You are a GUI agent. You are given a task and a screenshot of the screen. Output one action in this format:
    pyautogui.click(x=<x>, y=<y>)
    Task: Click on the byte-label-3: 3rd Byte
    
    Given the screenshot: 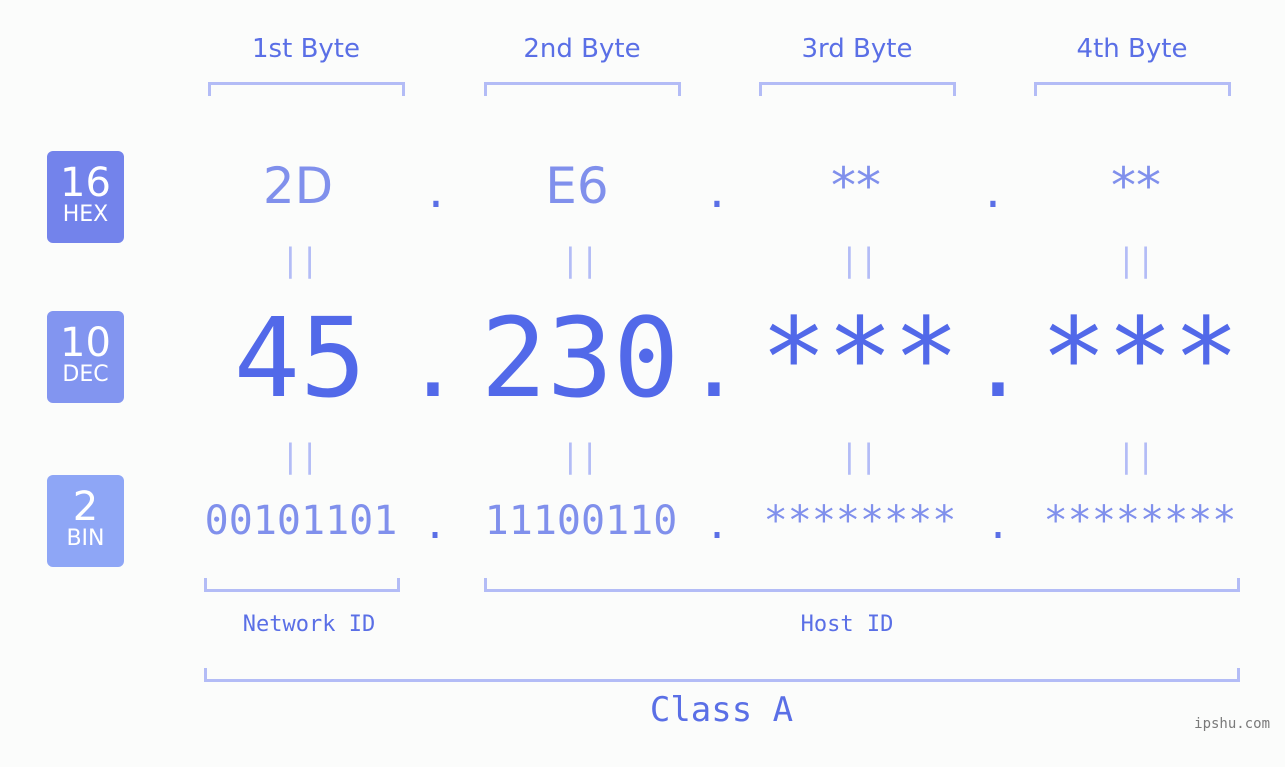 What is the action you would take?
    pyautogui.click(x=857, y=49)
    